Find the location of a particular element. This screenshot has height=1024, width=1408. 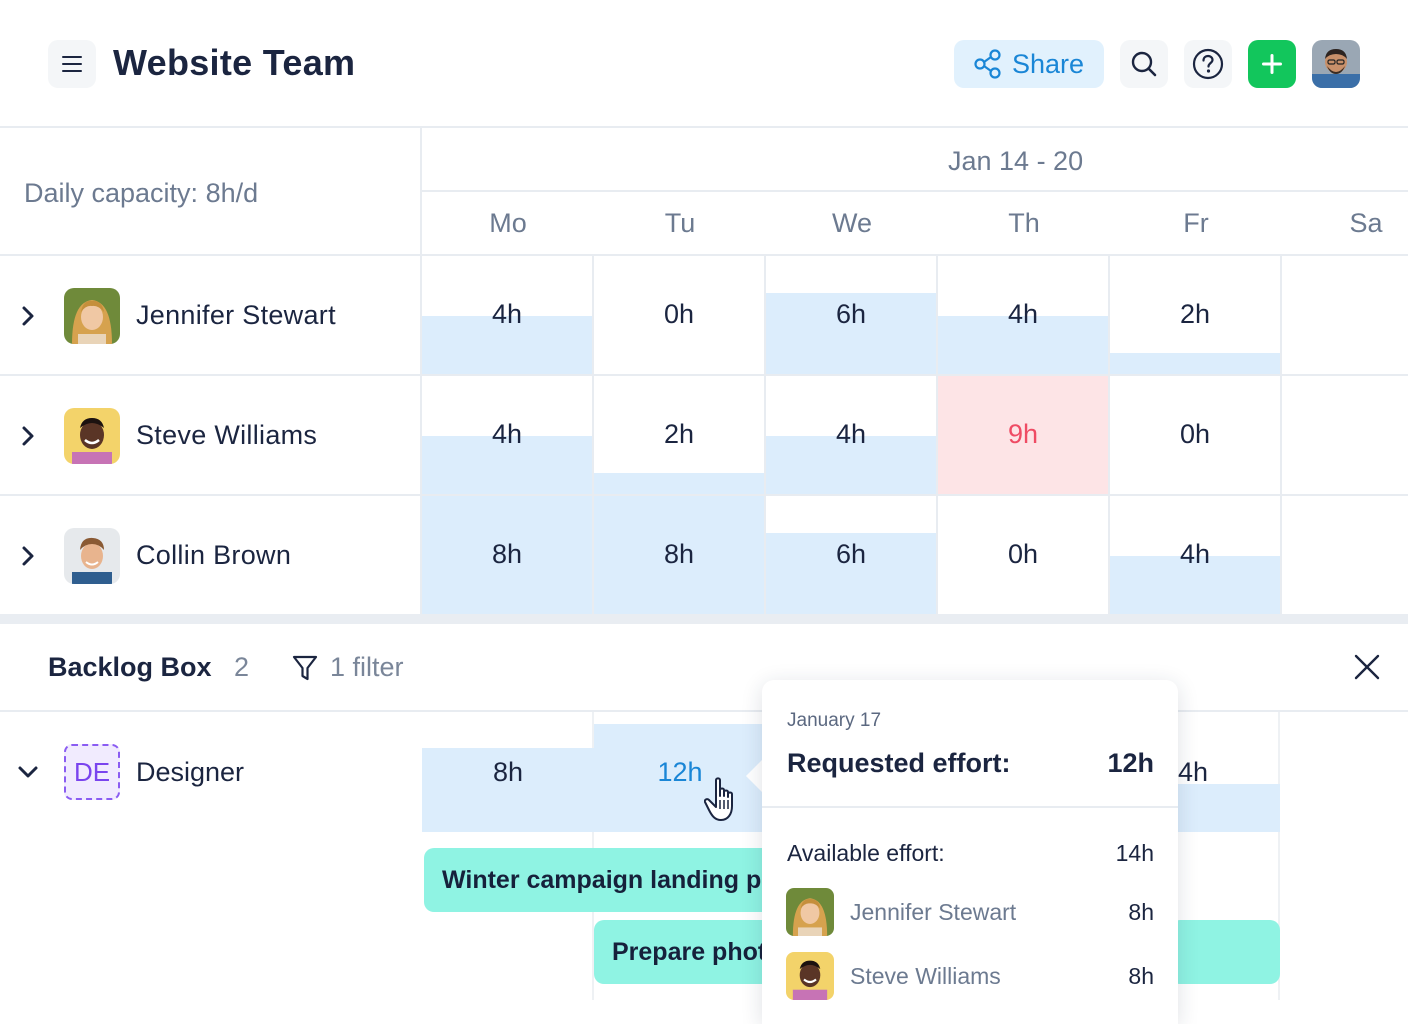

filter-icon is located at coordinates (305, 668).